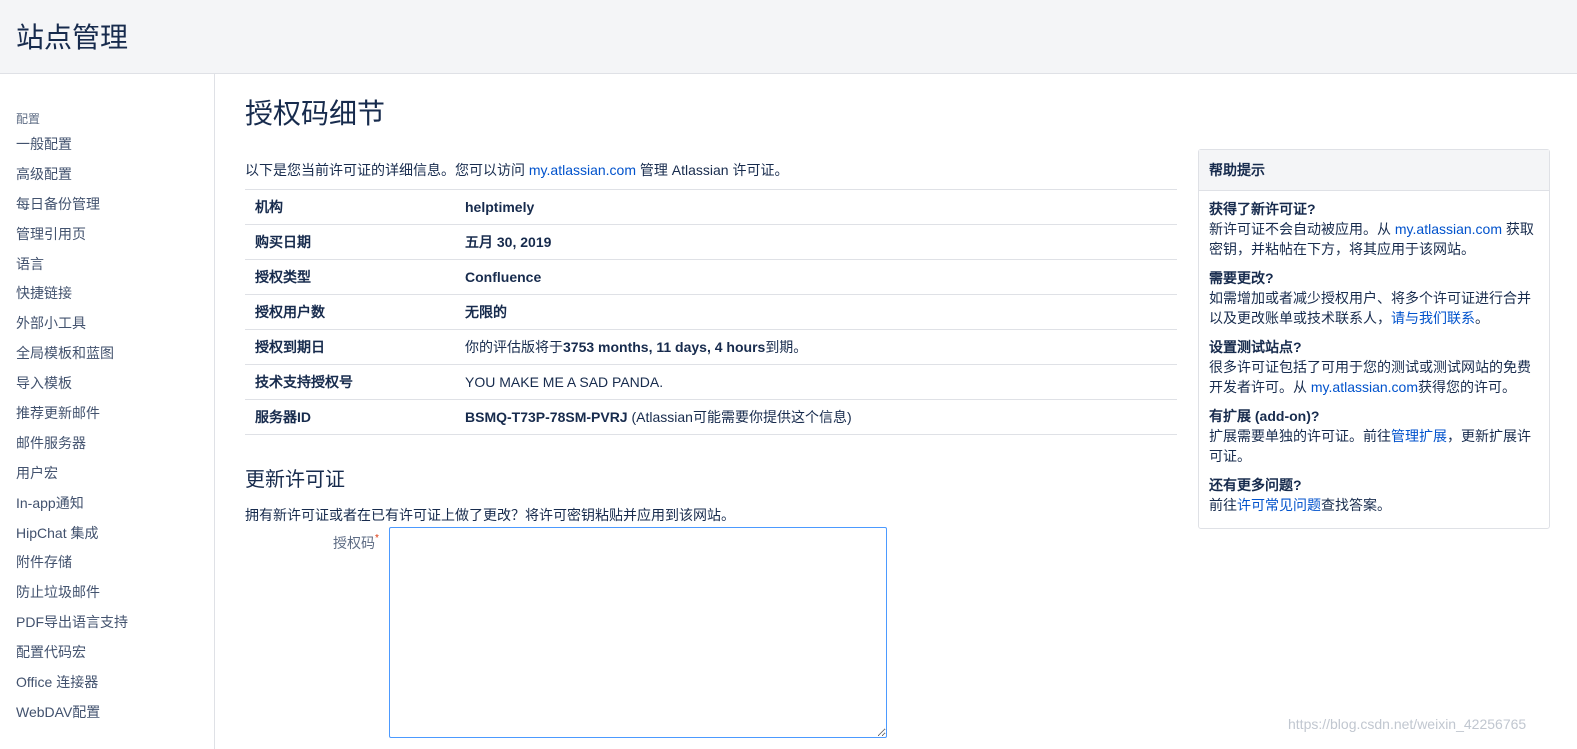 The height and width of the screenshot is (749, 1577). Describe the element at coordinates (1374, 170) in the screenshot. I see `help-tips-title: 帮助提示` at that location.